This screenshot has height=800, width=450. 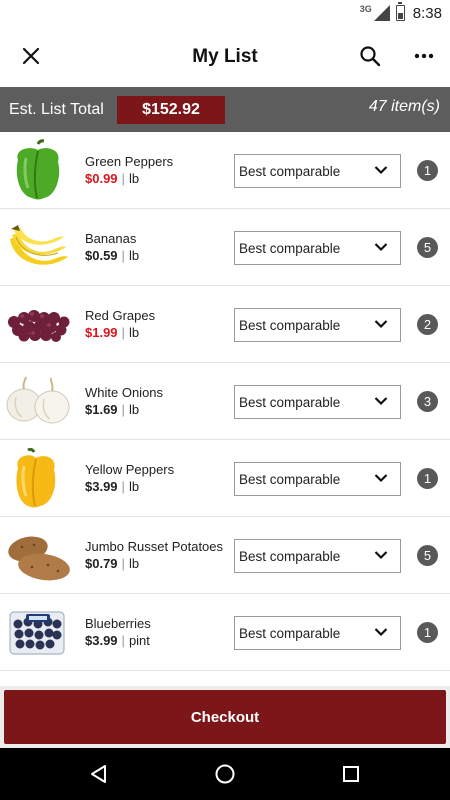 I want to click on item-name: Green Peppers, so click(x=129, y=161).